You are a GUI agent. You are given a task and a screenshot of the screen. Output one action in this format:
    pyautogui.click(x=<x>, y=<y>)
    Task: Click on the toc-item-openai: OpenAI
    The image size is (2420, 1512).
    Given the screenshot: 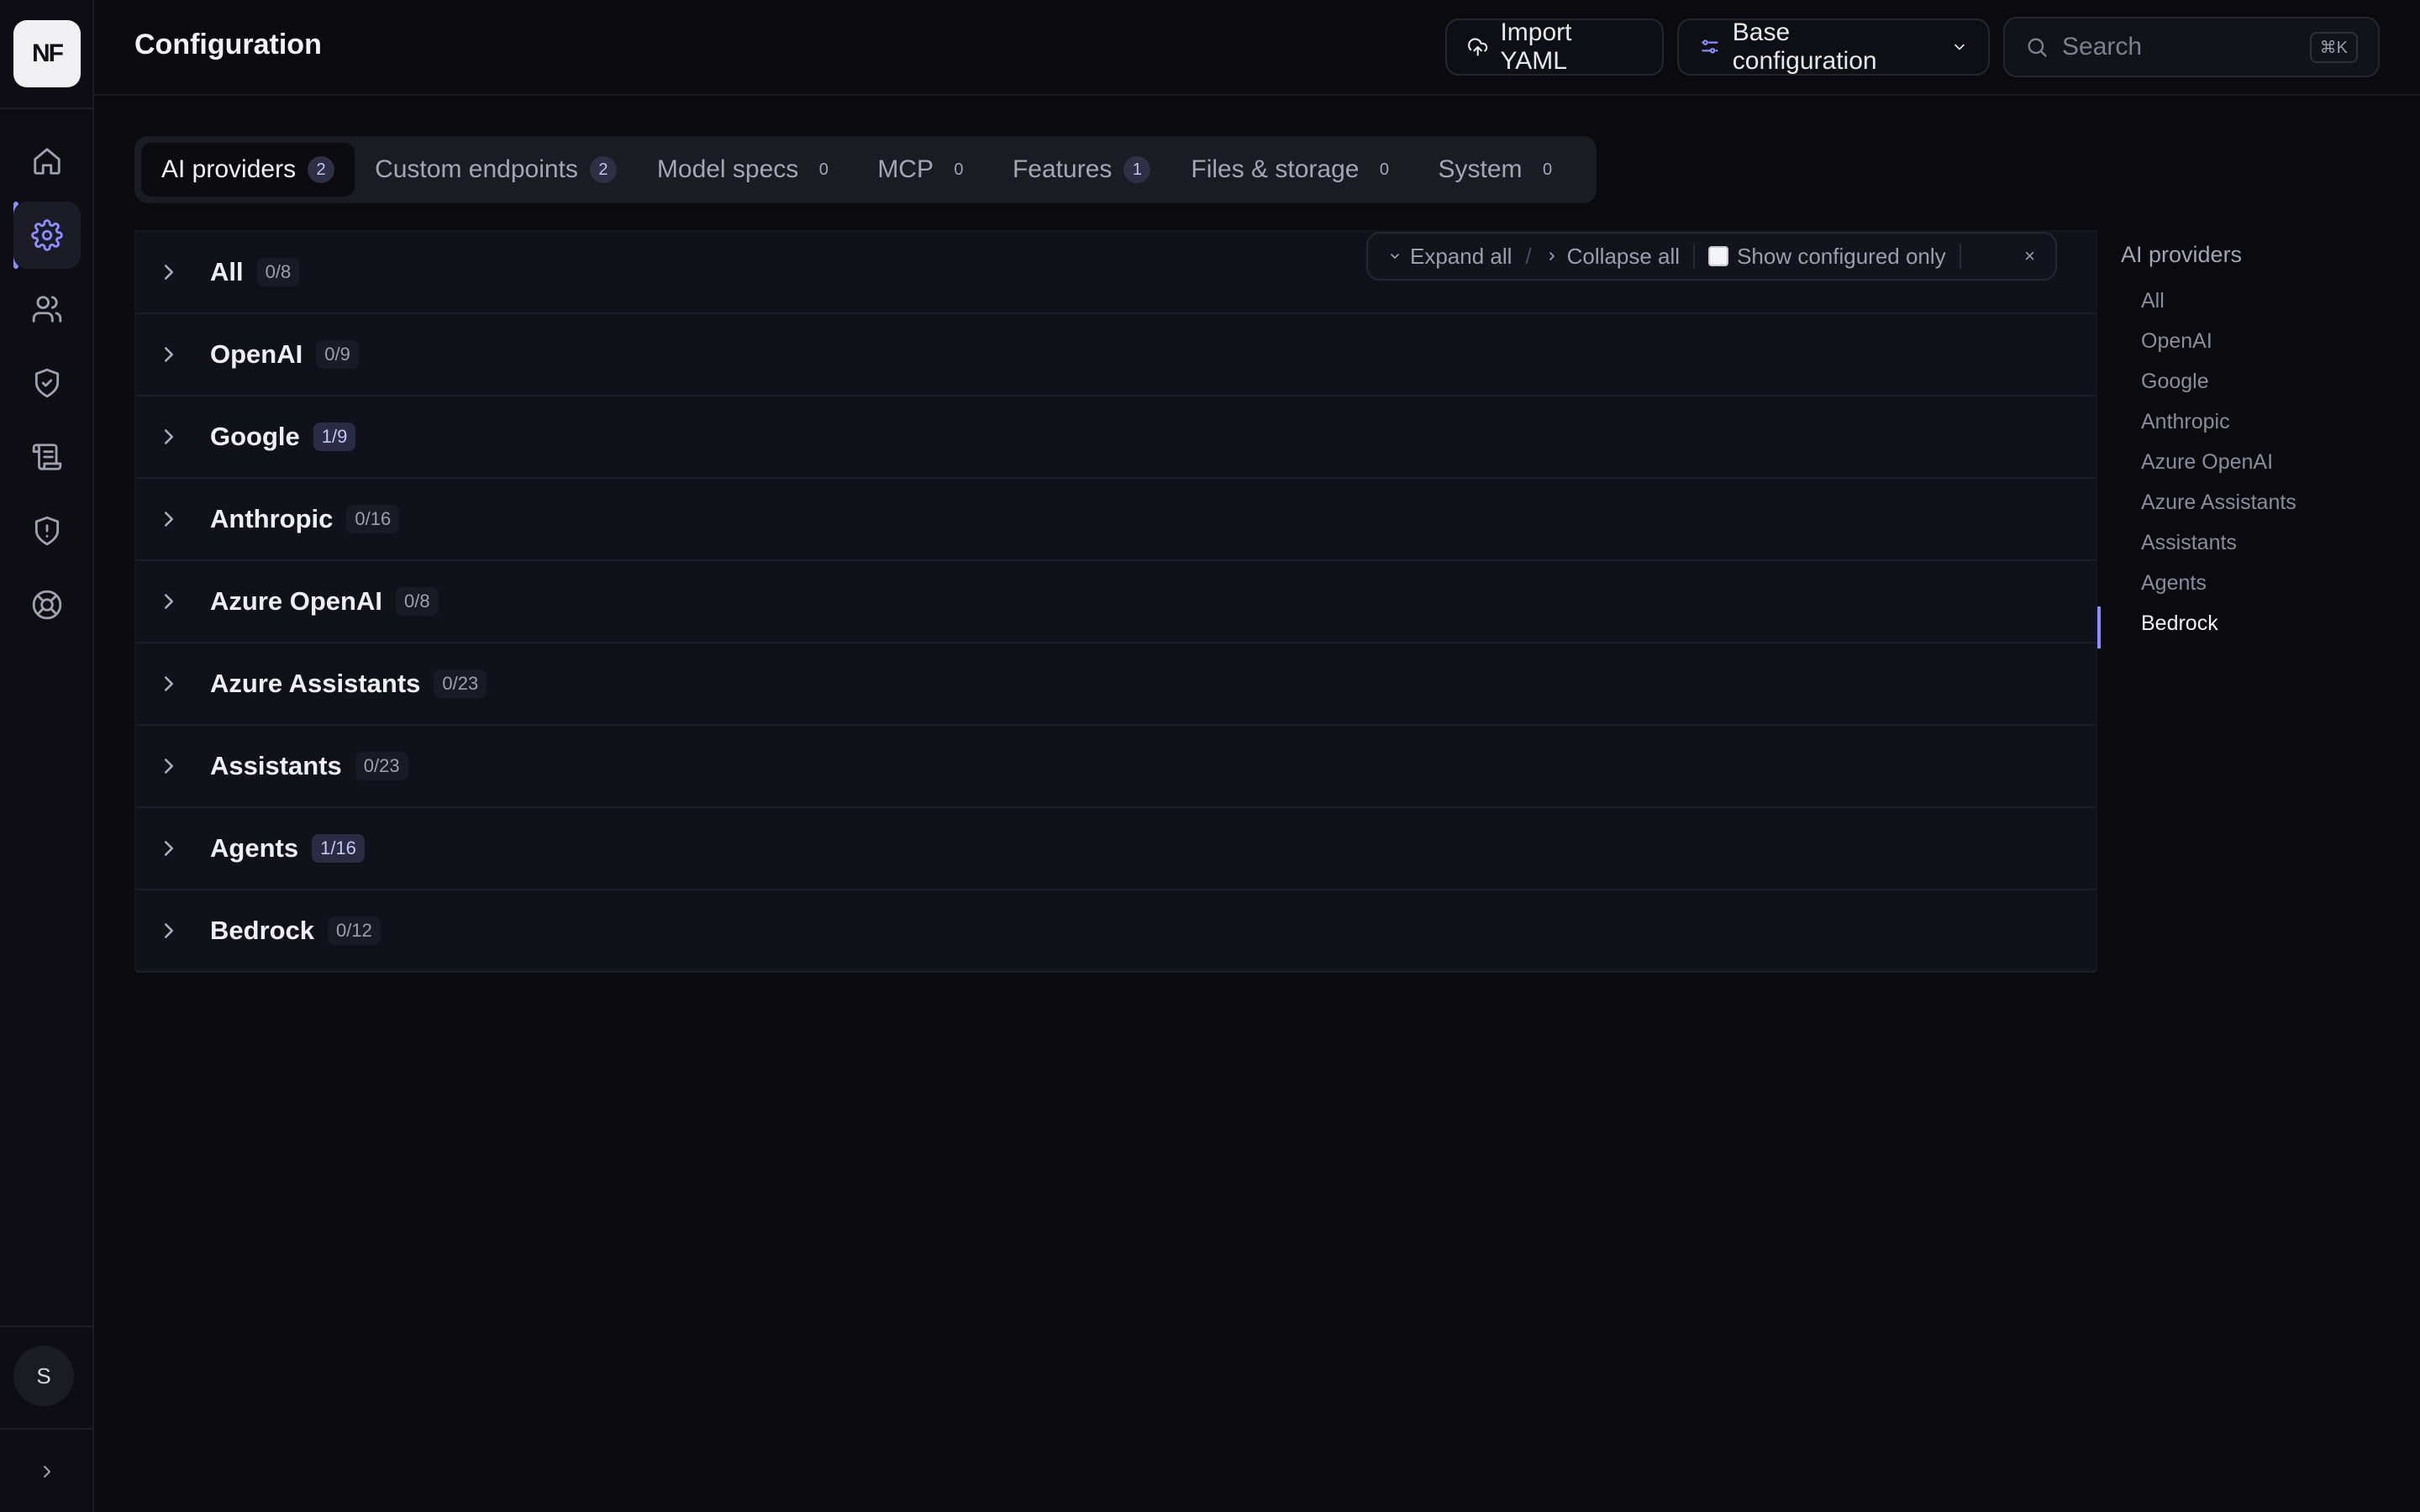 What is the action you would take?
    pyautogui.click(x=2176, y=341)
    